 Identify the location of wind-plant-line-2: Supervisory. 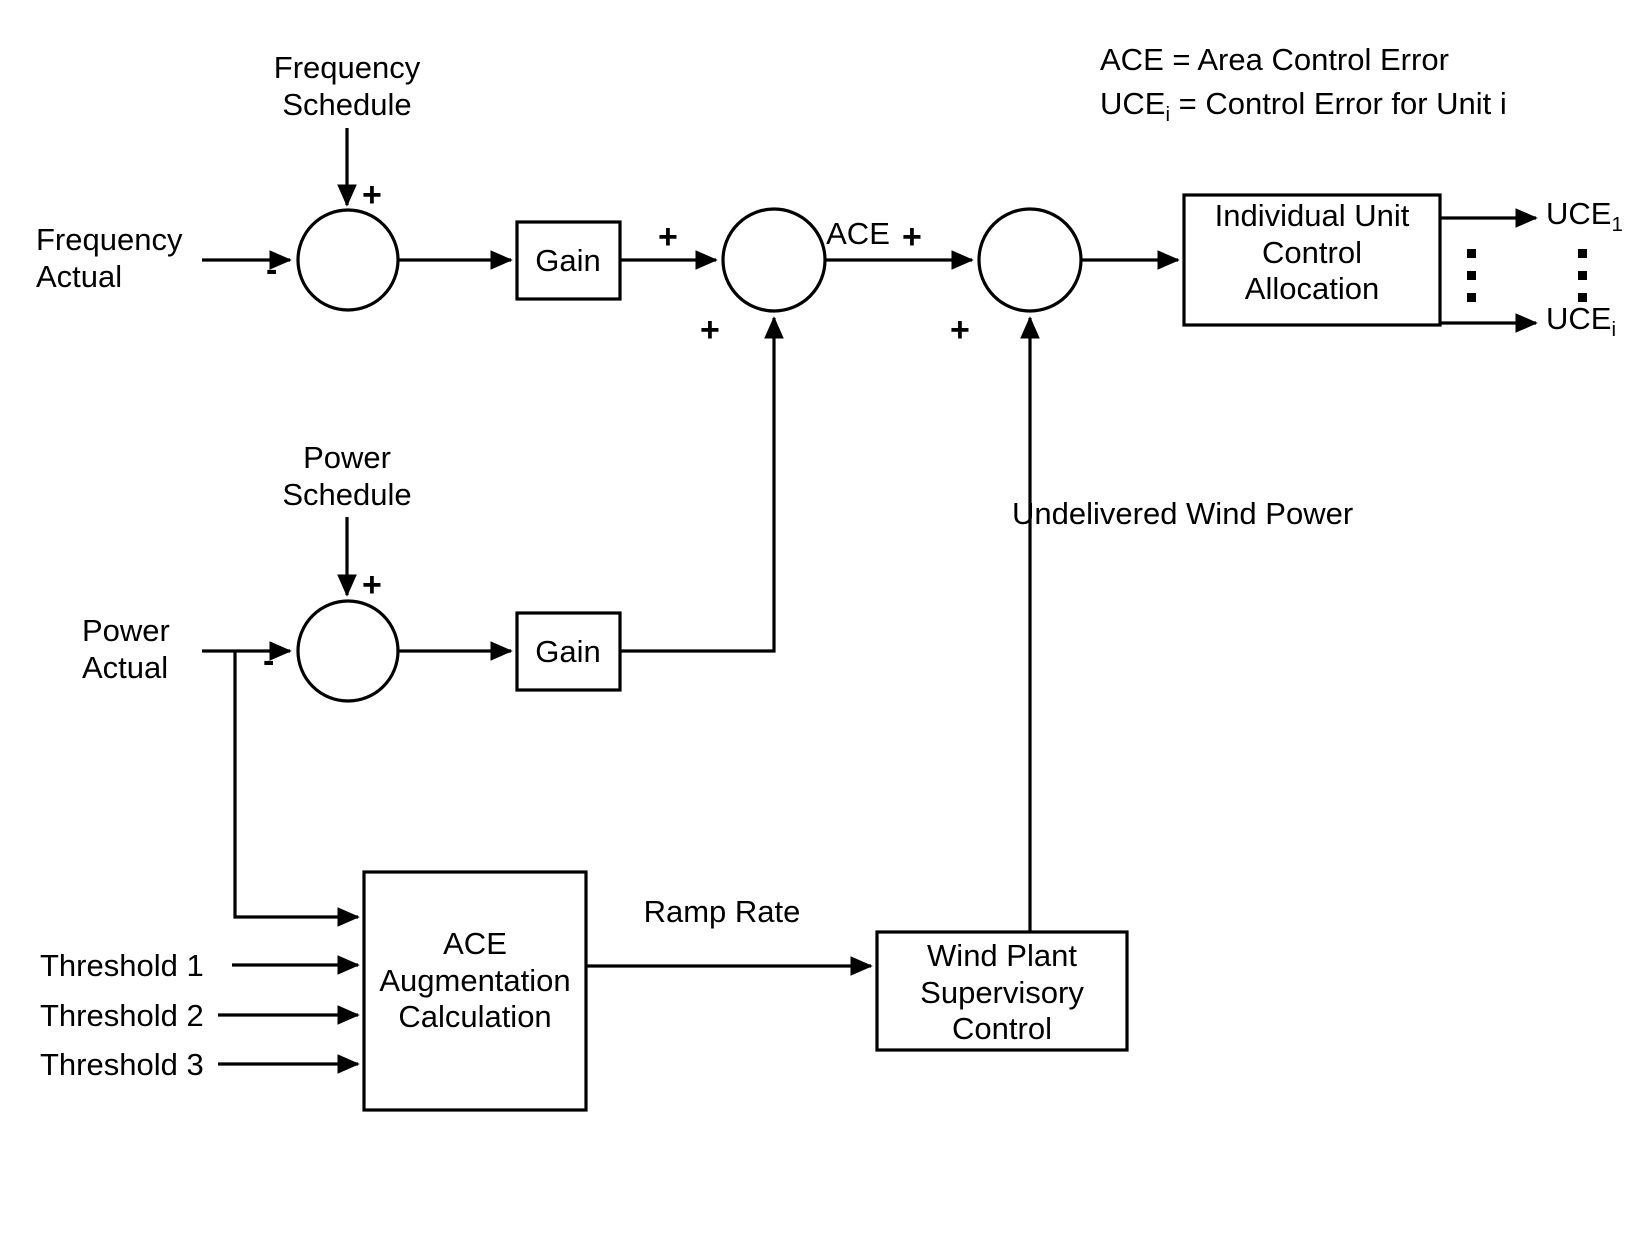
(1002, 992).